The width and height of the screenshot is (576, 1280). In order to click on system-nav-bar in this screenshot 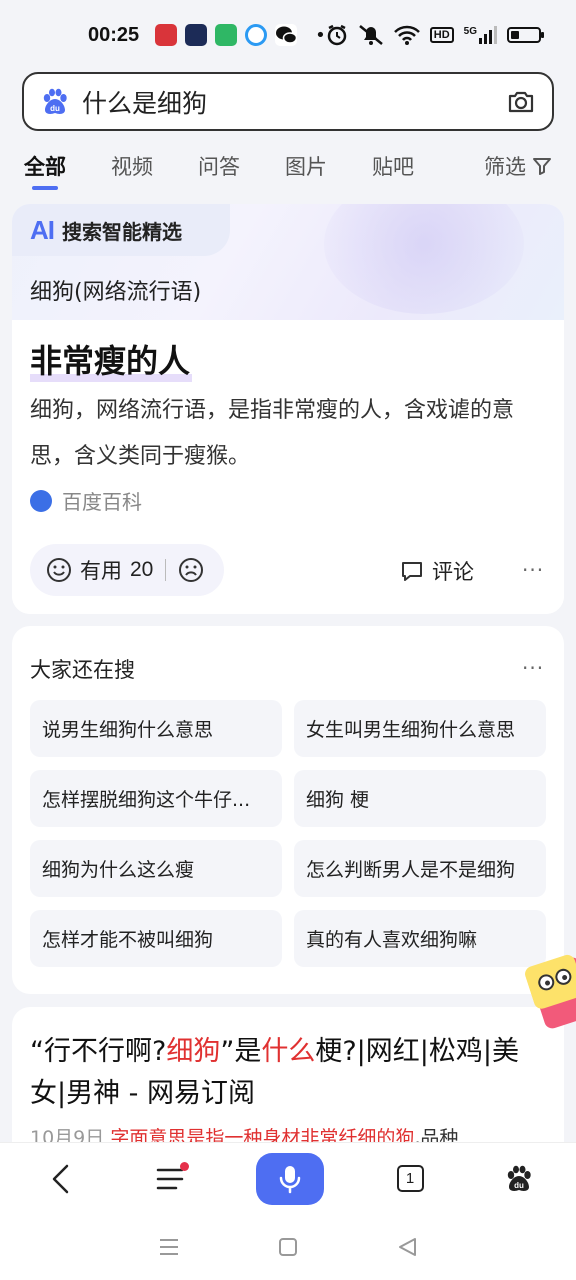, I will do `click(288, 1247)`.